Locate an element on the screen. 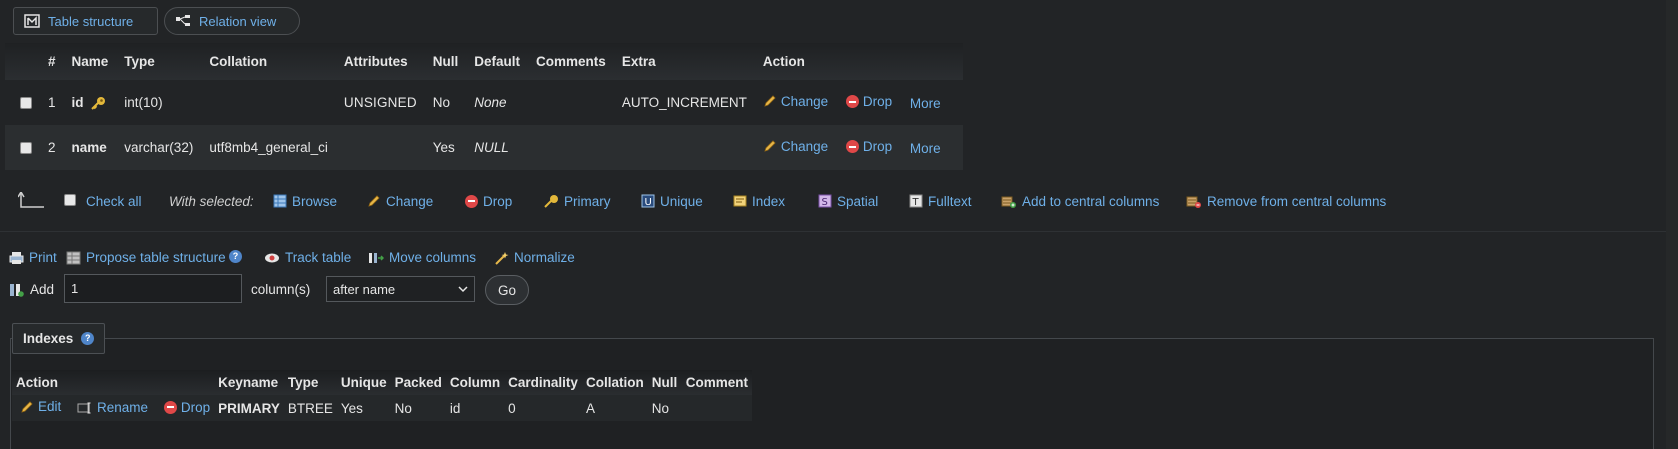 The image size is (1678, 449). row-null: No is located at coordinates (445, 102).